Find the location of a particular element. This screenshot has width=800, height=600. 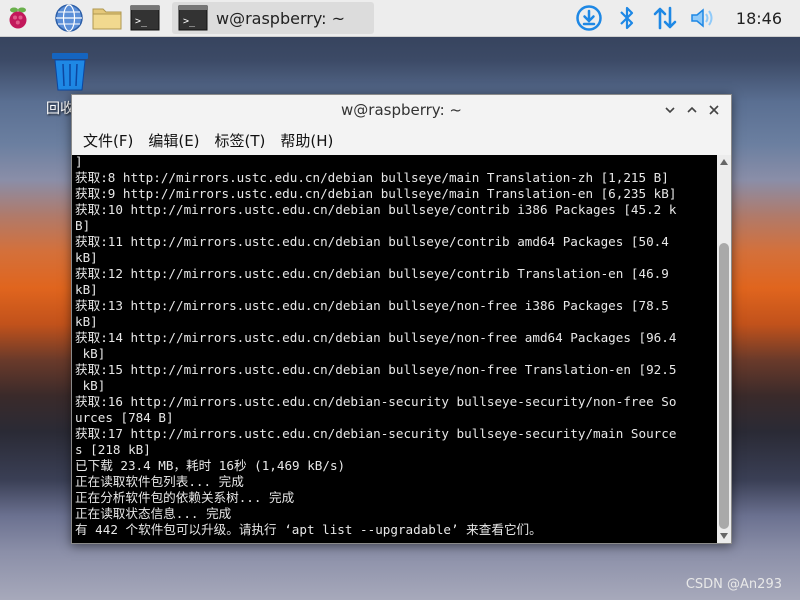

trash-desktop-icon is located at coordinates (70, 73).